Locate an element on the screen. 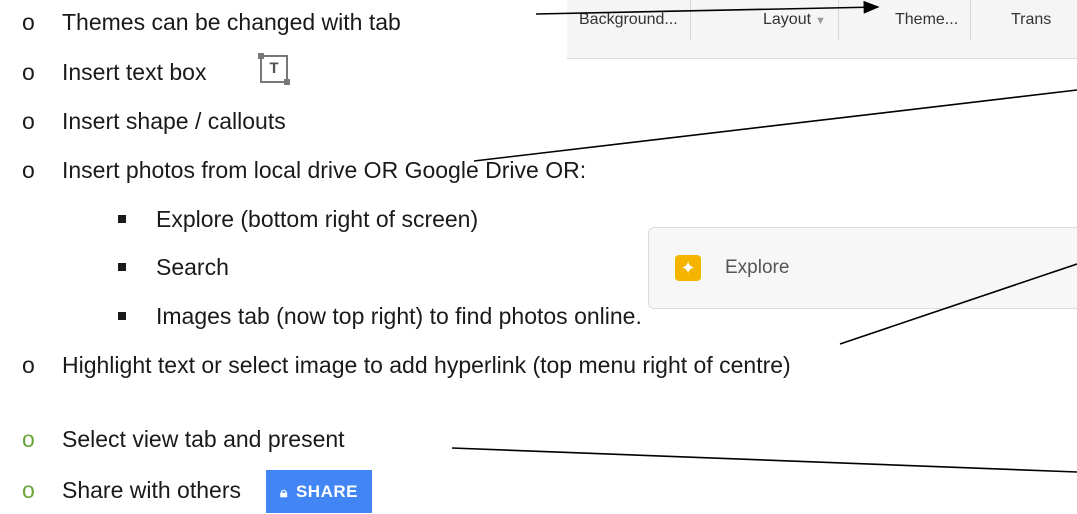 The height and width of the screenshot is (514, 1077). line-images-tab is located at coordinates (958, 304).